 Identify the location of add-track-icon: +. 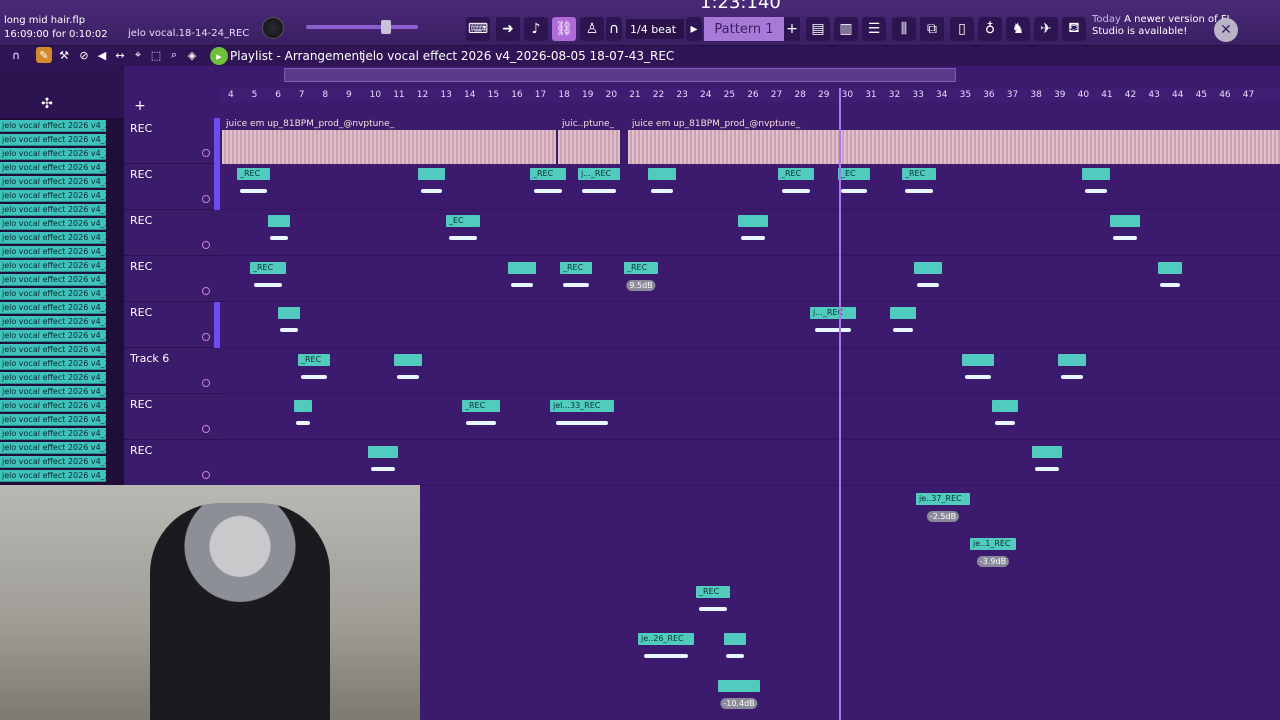
(140, 106).